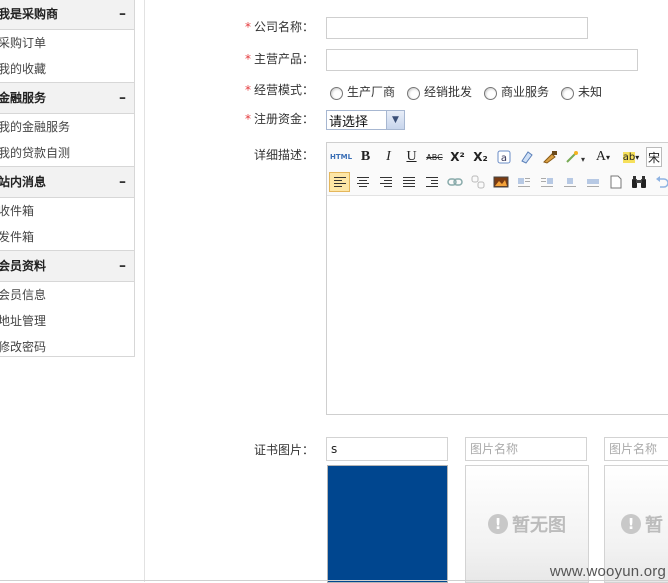  I want to click on business-mode-group: 生产厂商 经销批发 商业服务 未知, so click(472, 91).